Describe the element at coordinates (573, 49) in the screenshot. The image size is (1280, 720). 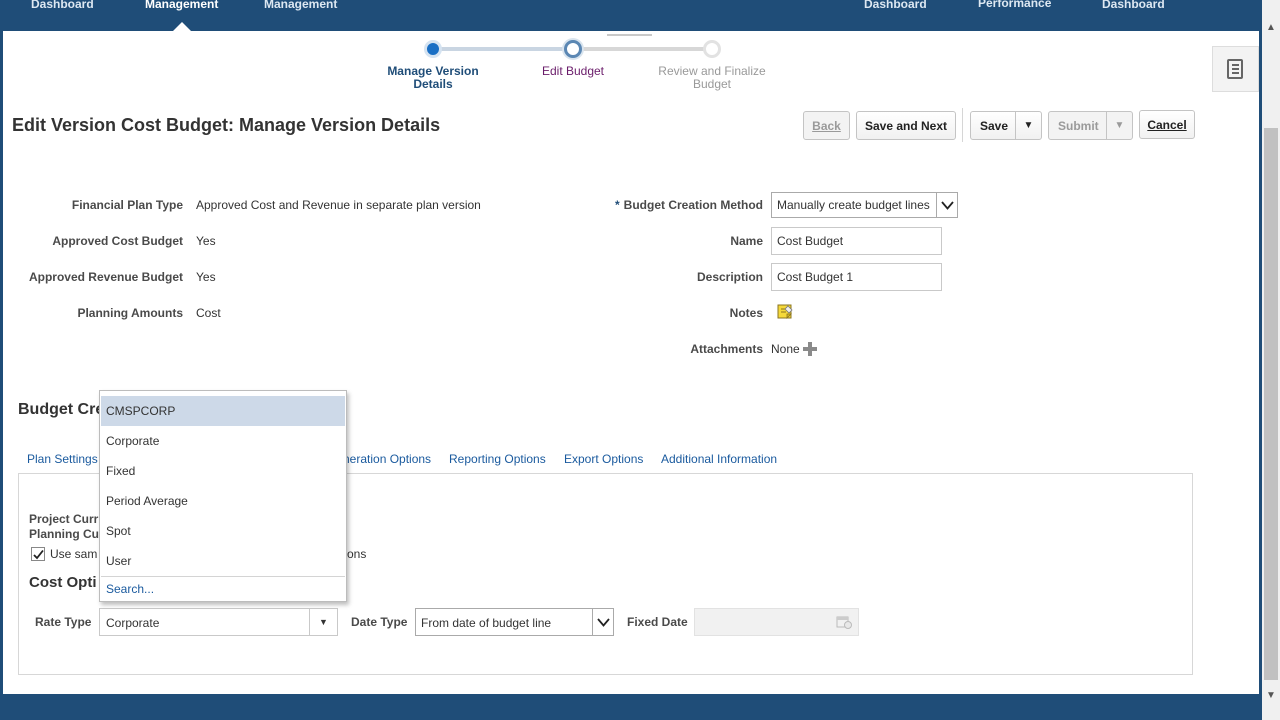
I see `train-stop-edit-budget` at that location.